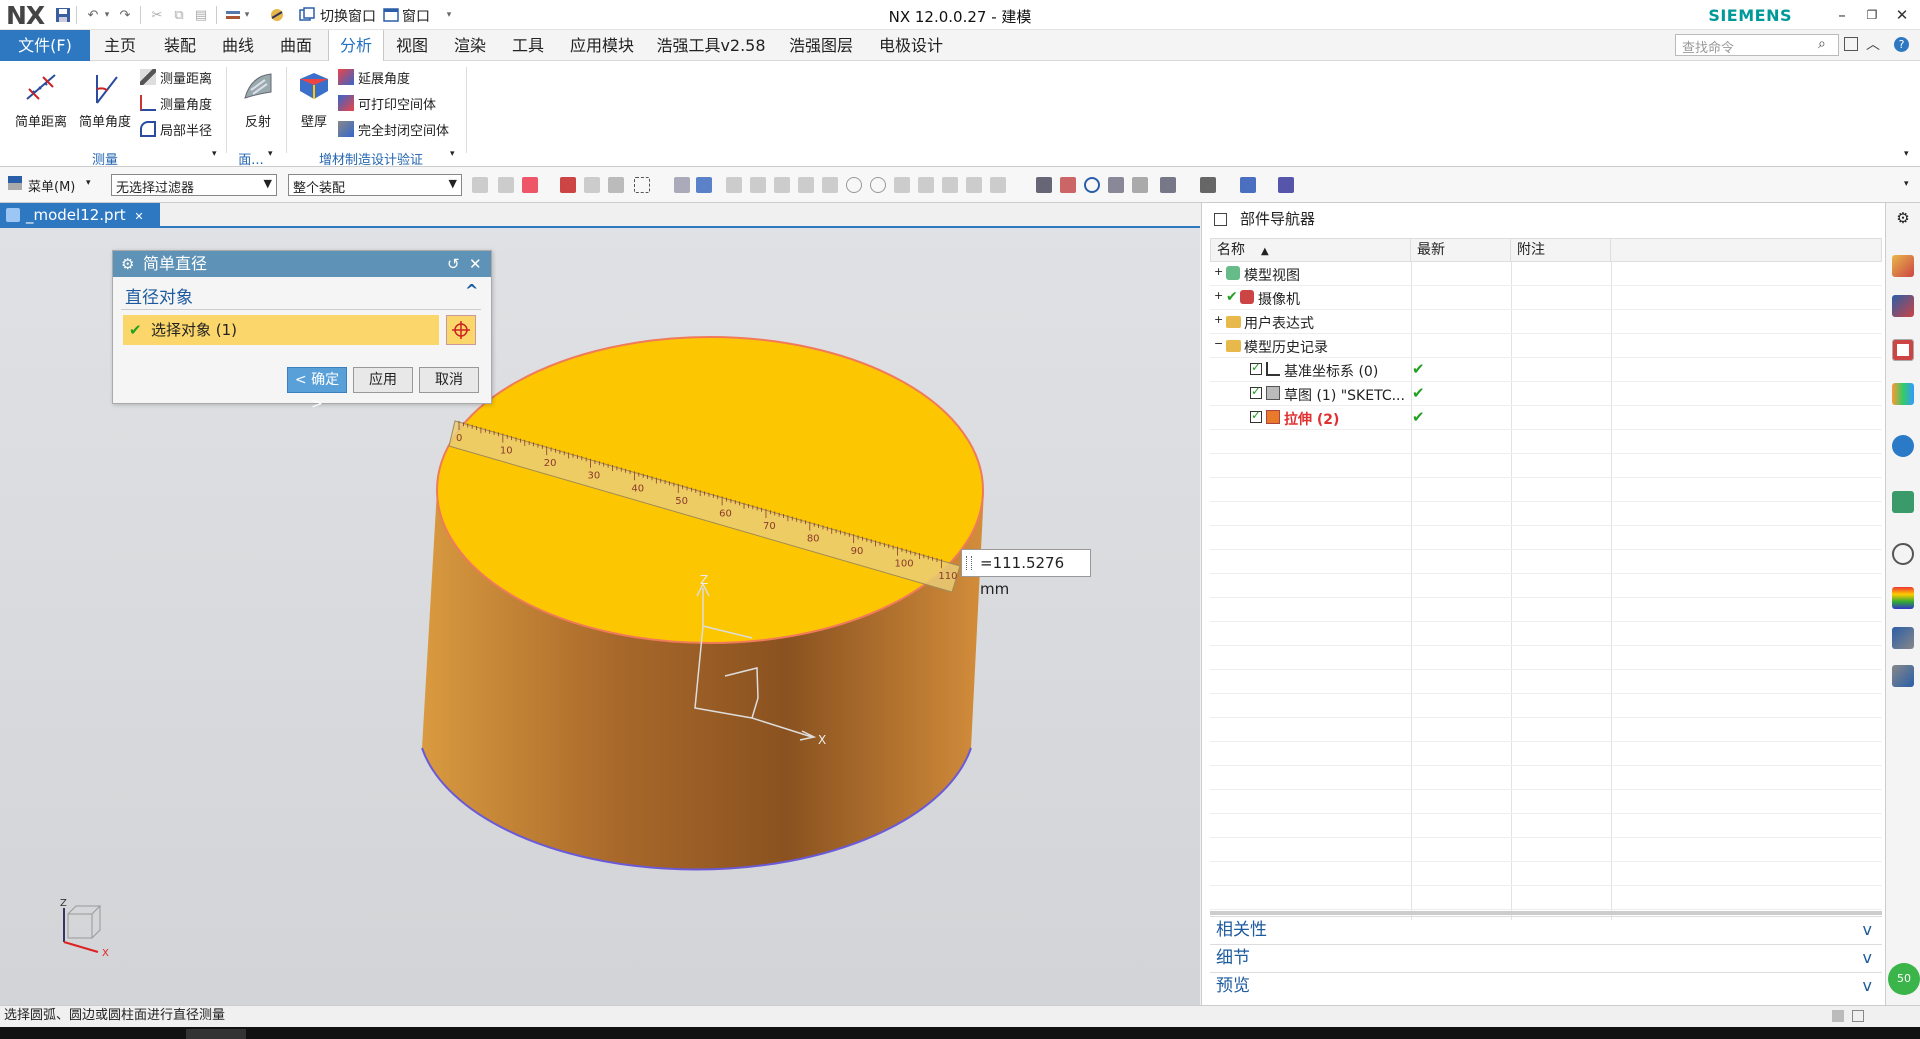  Describe the element at coordinates (734, 185) in the screenshot. I see `snap-endpoint-icon` at that location.